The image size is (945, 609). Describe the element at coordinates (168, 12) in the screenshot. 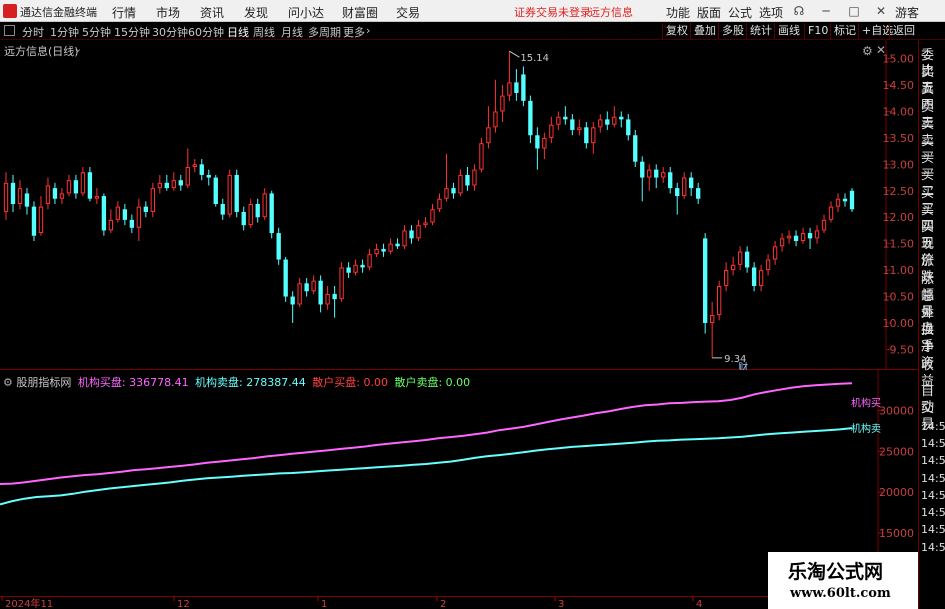

I see `menu-market: 市场` at that location.